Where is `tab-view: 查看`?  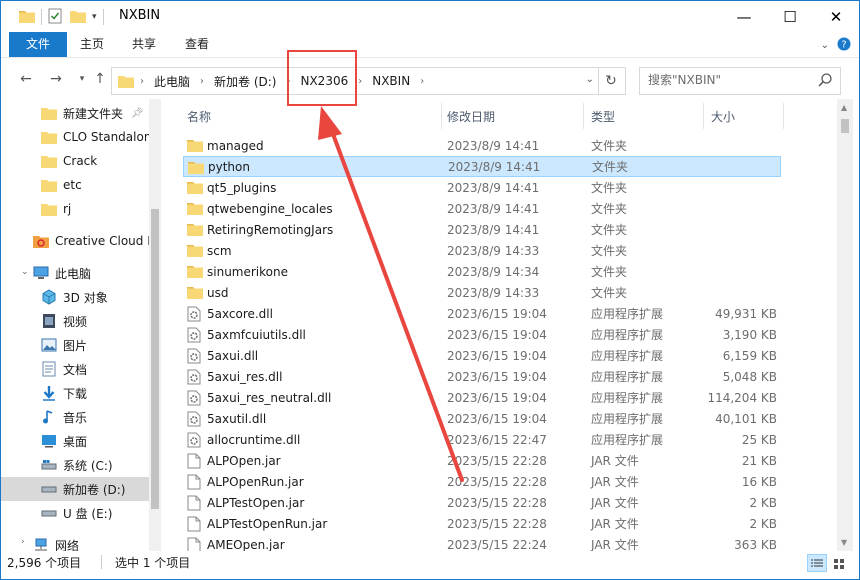
tab-view: 查看 is located at coordinates (197, 44).